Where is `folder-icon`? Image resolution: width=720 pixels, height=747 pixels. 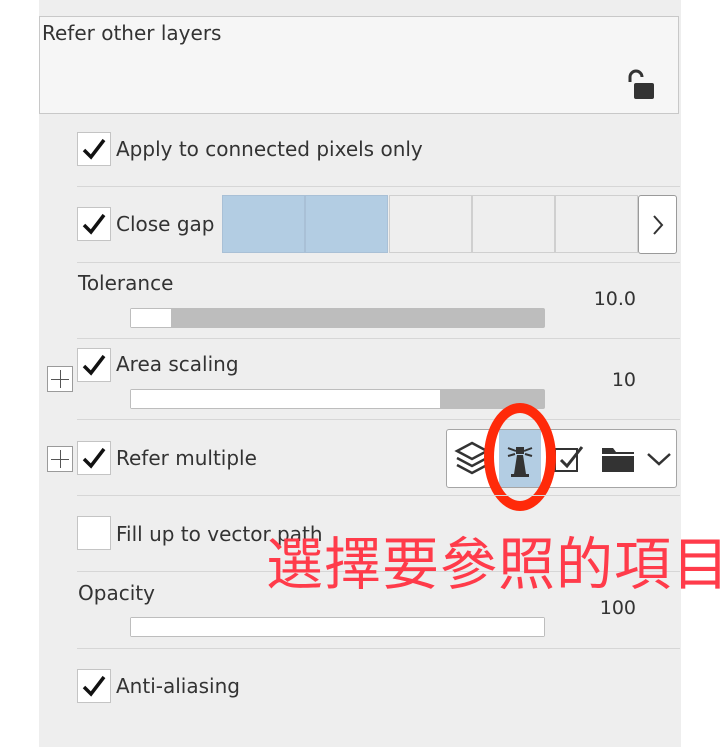
folder-icon is located at coordinates (618, 458).